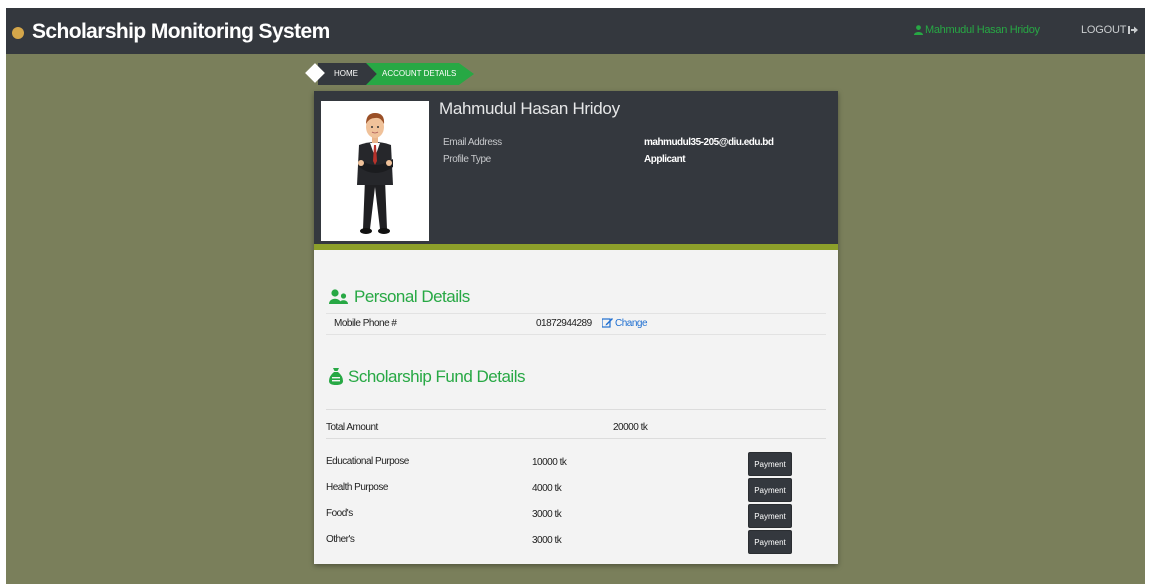  Describe the element at coordinates (365, 323) in the screenshot. I see `mobile-phone-label: Mobile Phone #` at that location.